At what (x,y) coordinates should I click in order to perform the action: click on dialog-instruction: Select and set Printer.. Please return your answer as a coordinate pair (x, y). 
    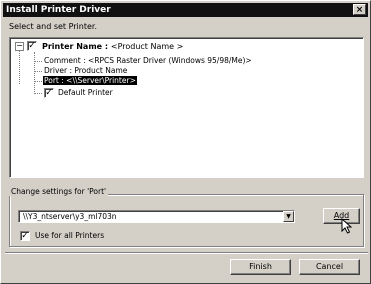
    Looking at the image, I should click on (53, 26).